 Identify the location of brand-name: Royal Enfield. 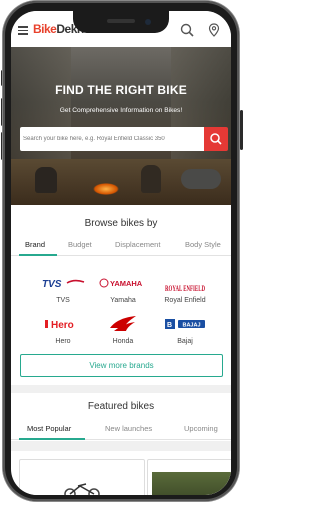
(185, 300).